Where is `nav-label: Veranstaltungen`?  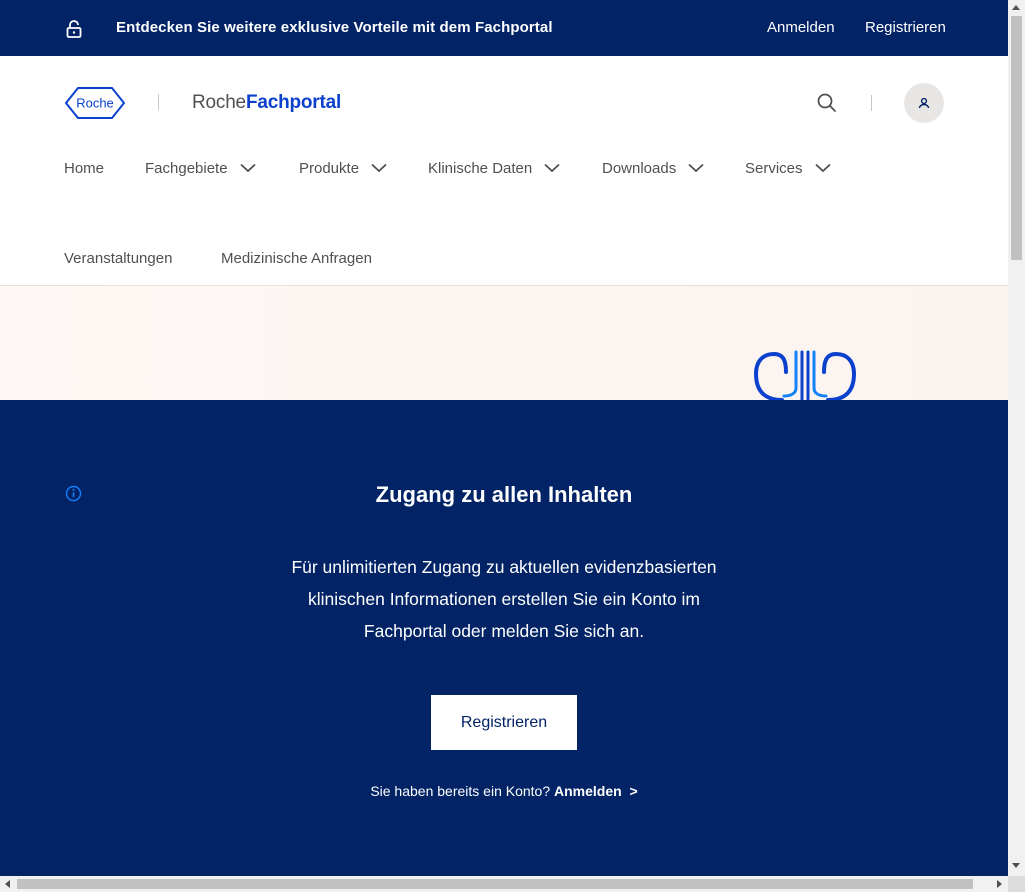
nav-label: Veranstaltungen is located at coordinates (118, 258).